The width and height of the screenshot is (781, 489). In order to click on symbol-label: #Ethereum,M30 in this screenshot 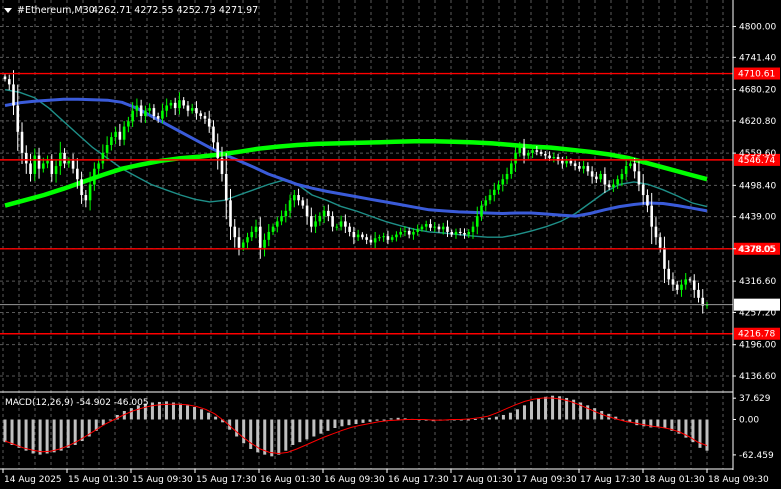, I will do `click(56, 10)`.